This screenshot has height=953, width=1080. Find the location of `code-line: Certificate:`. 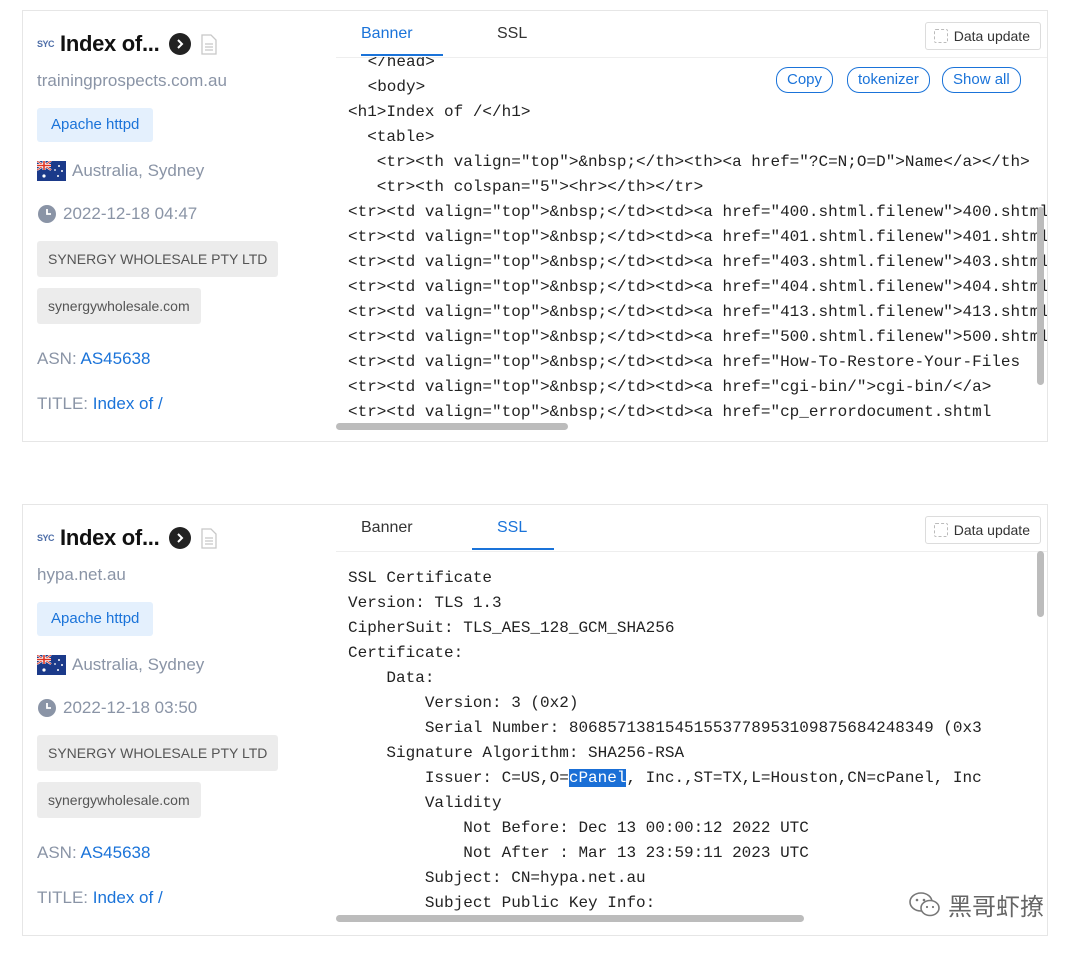

code-line: Certificate: is located at coordinates (406, 653).